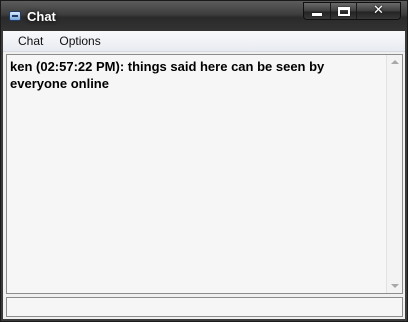 The image size is (408, 322). What do you see at coordinates (204, 16) in the screenshot?
I see `title-bar: Chat ✕` at bounding box center [204, 16].